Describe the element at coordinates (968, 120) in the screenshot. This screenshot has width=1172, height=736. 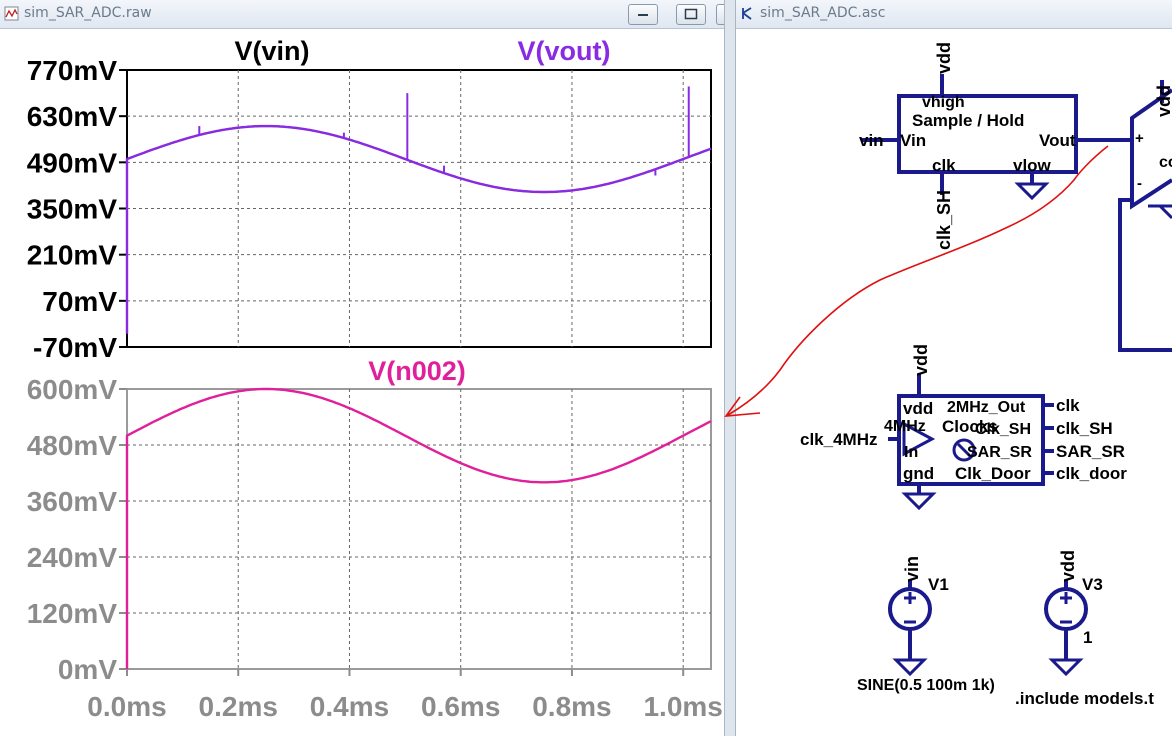
I see `sh-block-name: Sample / Hold` at that location.